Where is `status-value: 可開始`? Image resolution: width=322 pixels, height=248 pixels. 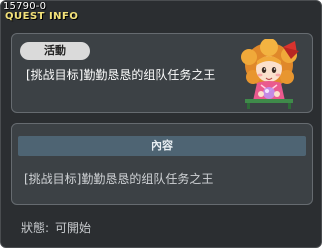 status-value: 可開始 is located at coordinates (73, 228).